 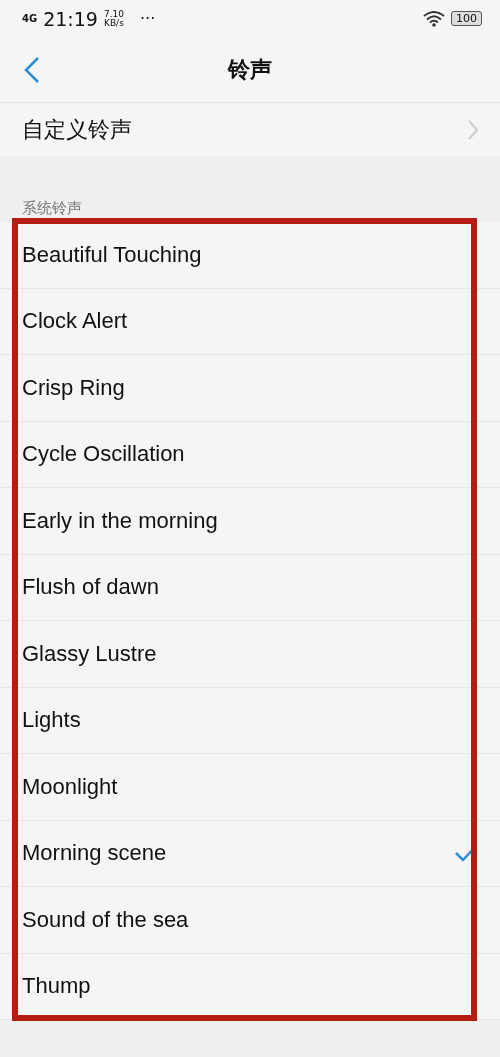 I want to click on more-indicator: ···, so click(x=148, y=18).